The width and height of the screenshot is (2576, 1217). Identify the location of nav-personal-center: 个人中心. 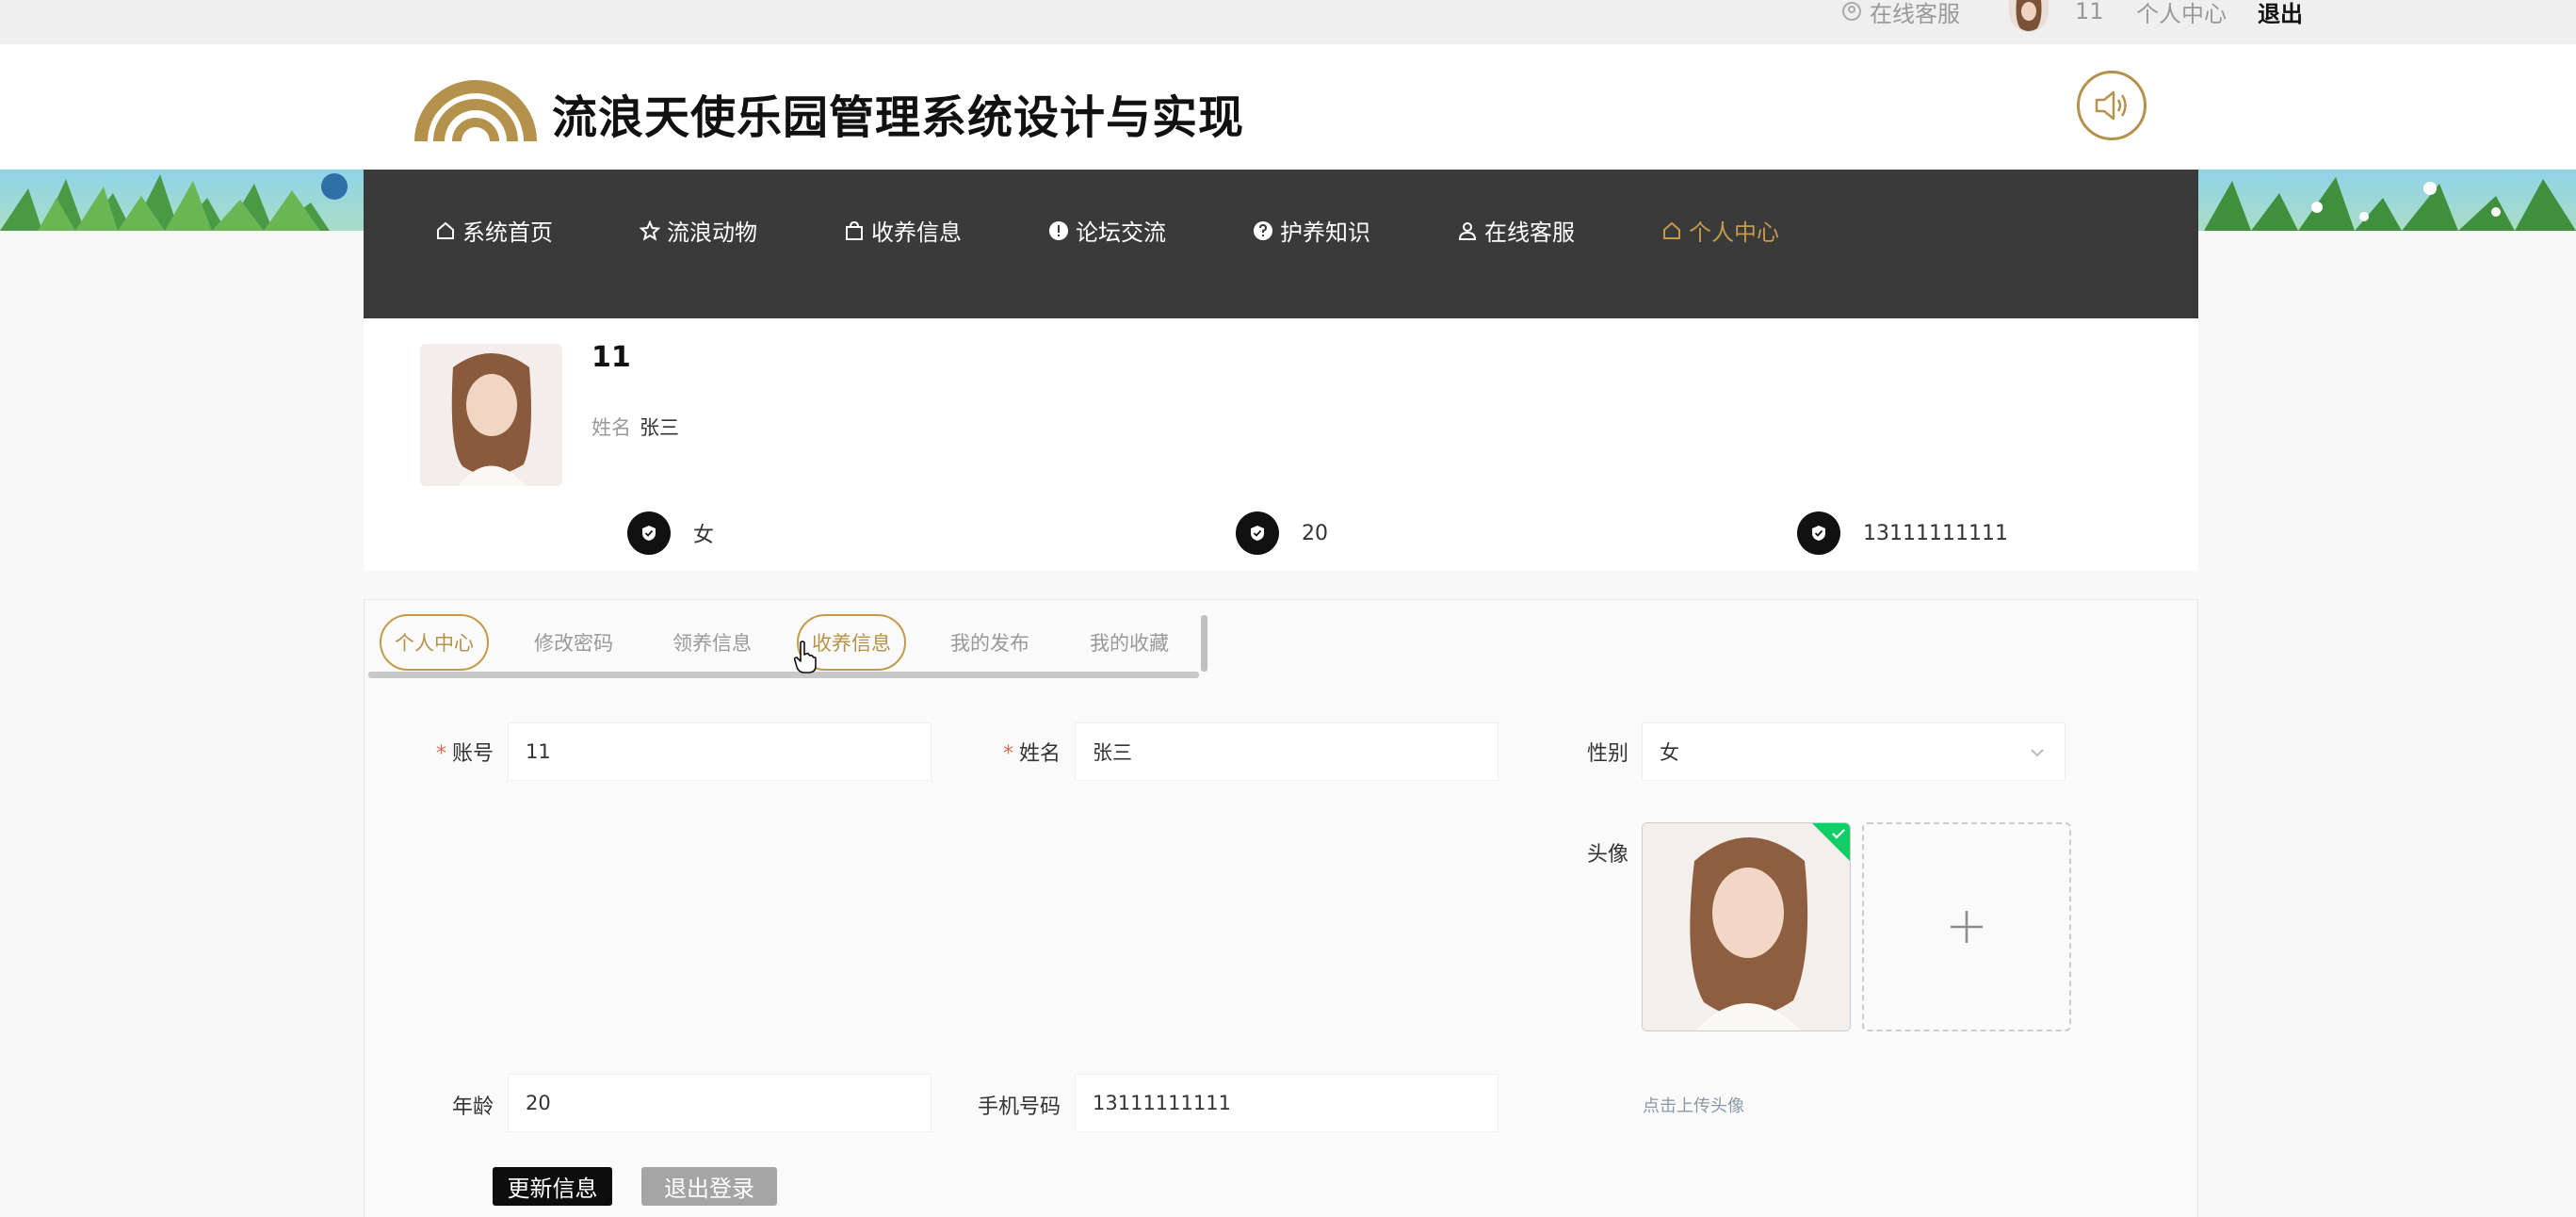
(1720, 231).